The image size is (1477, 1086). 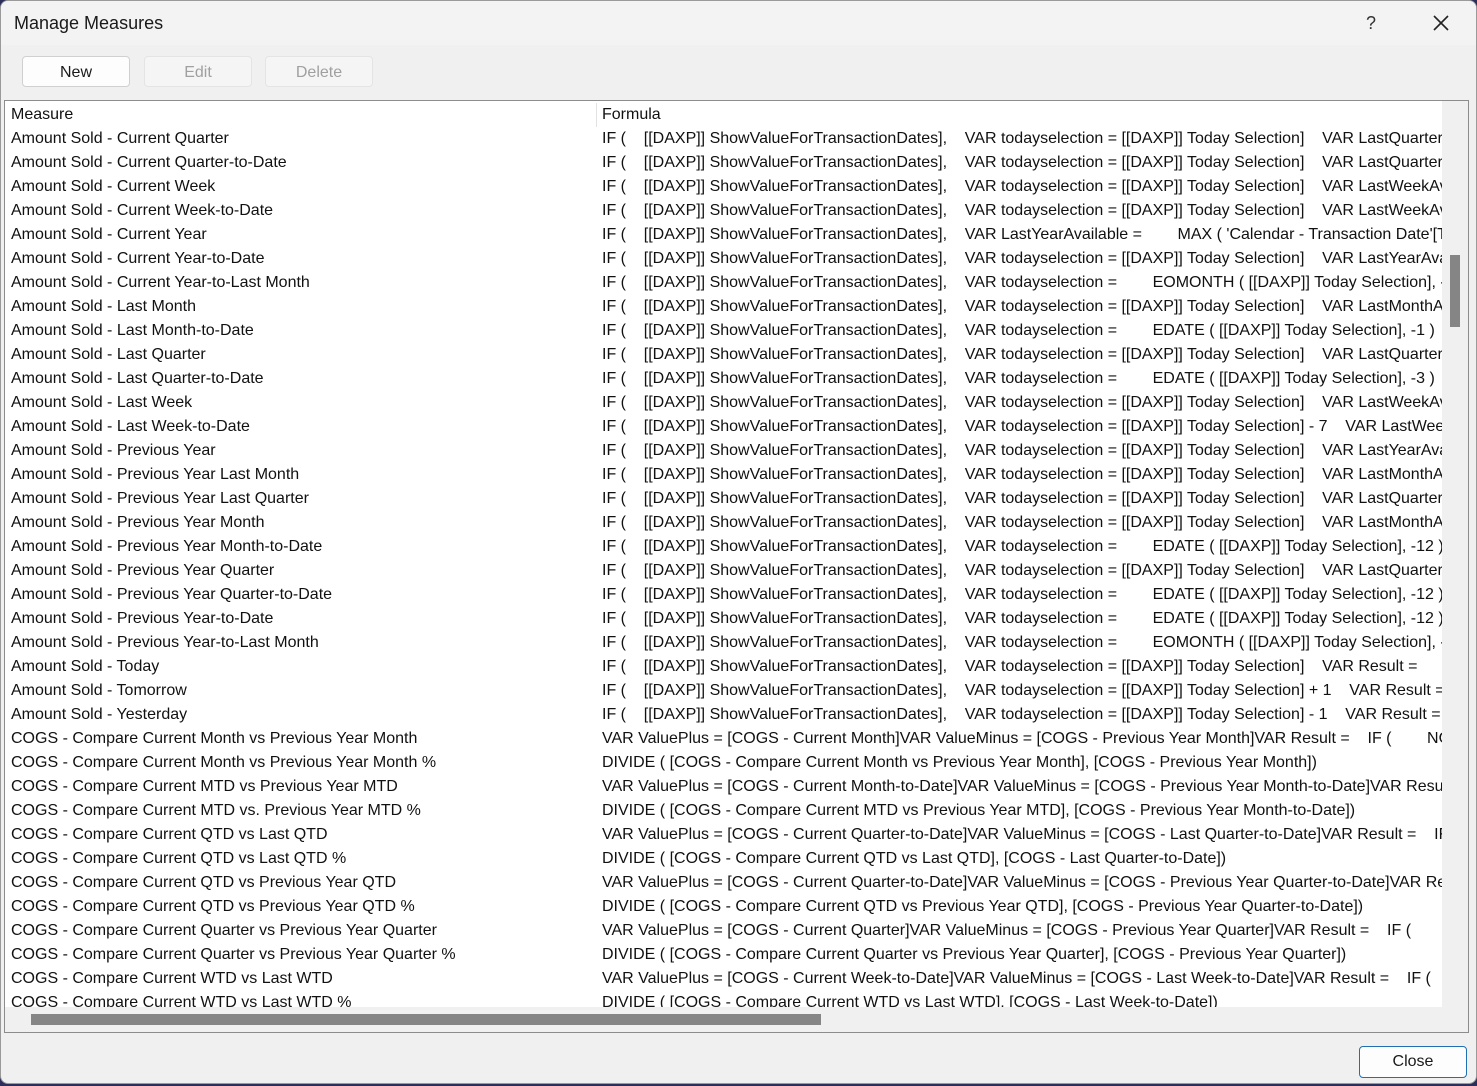 I want to click on toolbar: New Edit Delete, so click(x=738, y=72).